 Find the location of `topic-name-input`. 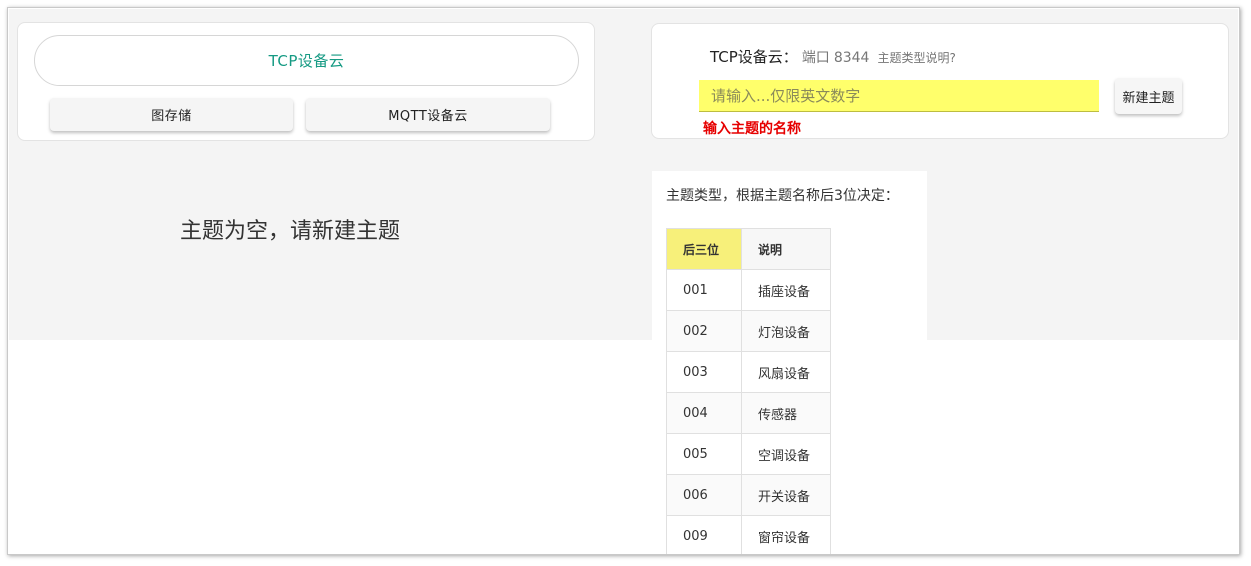

topic-name-input is located at coordinates (899, 96).